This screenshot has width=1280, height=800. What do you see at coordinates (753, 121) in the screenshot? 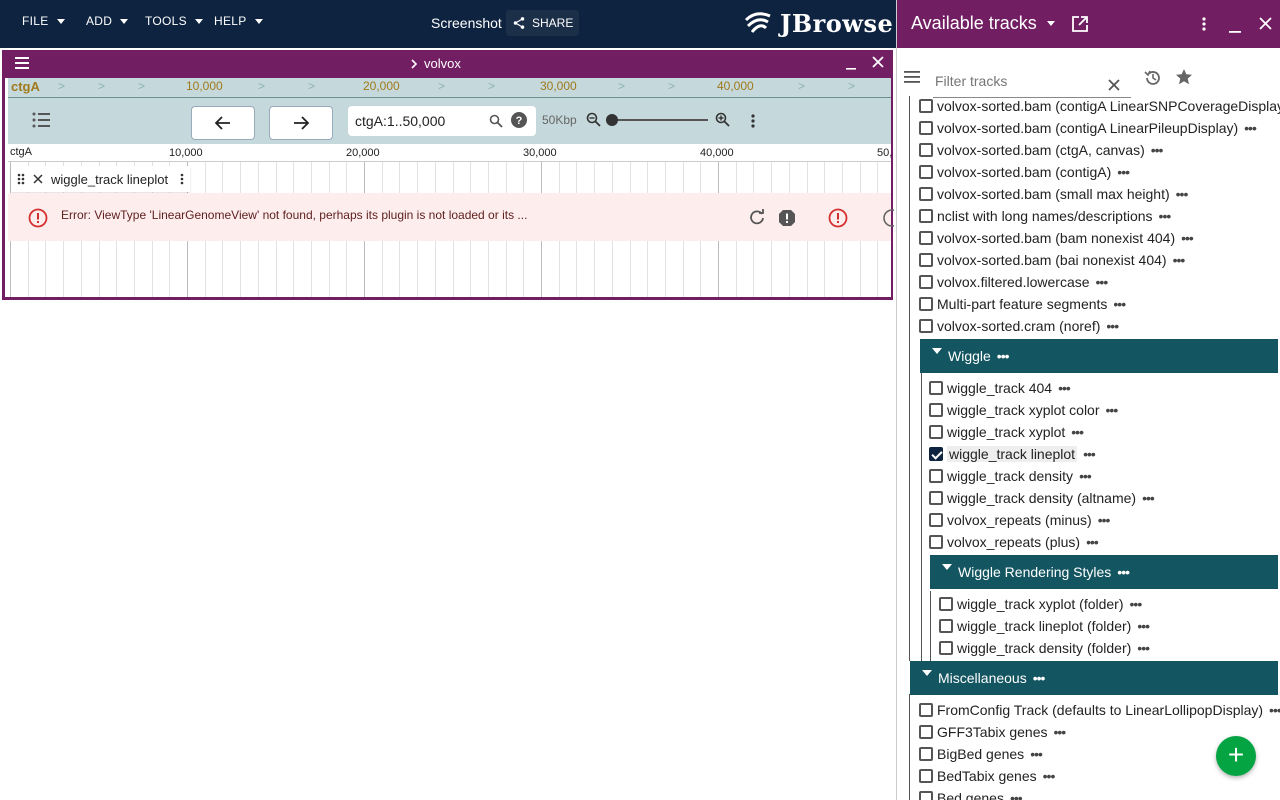
I see `view-options-kebab-icon` at bounding box center [753, 121].